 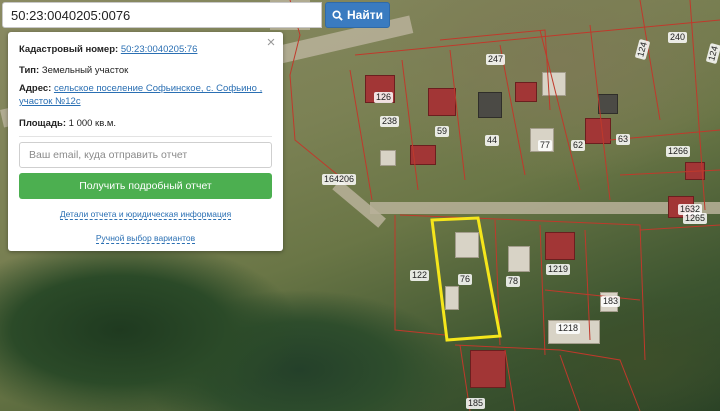 What do you see at coordinates (145, 186) in the screenshot?
I see `get-report-button: Получить подробный отчет` at bounding box center [145, 186].